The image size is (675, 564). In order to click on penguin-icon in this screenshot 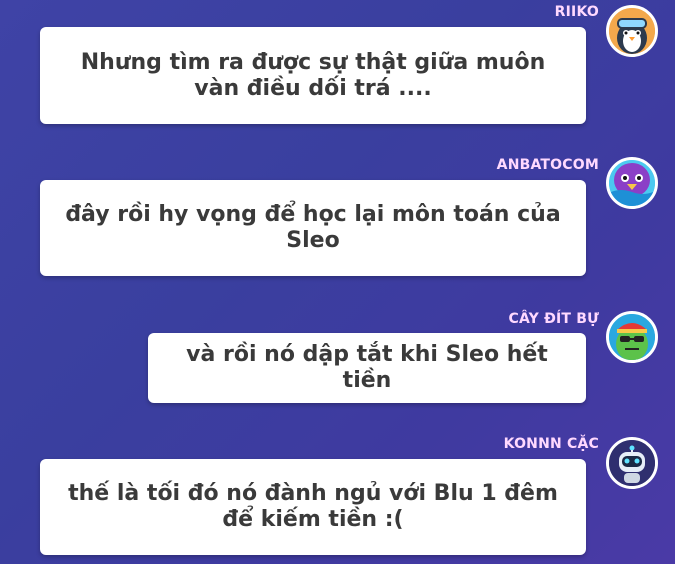, I will do `click(632, 31)`.